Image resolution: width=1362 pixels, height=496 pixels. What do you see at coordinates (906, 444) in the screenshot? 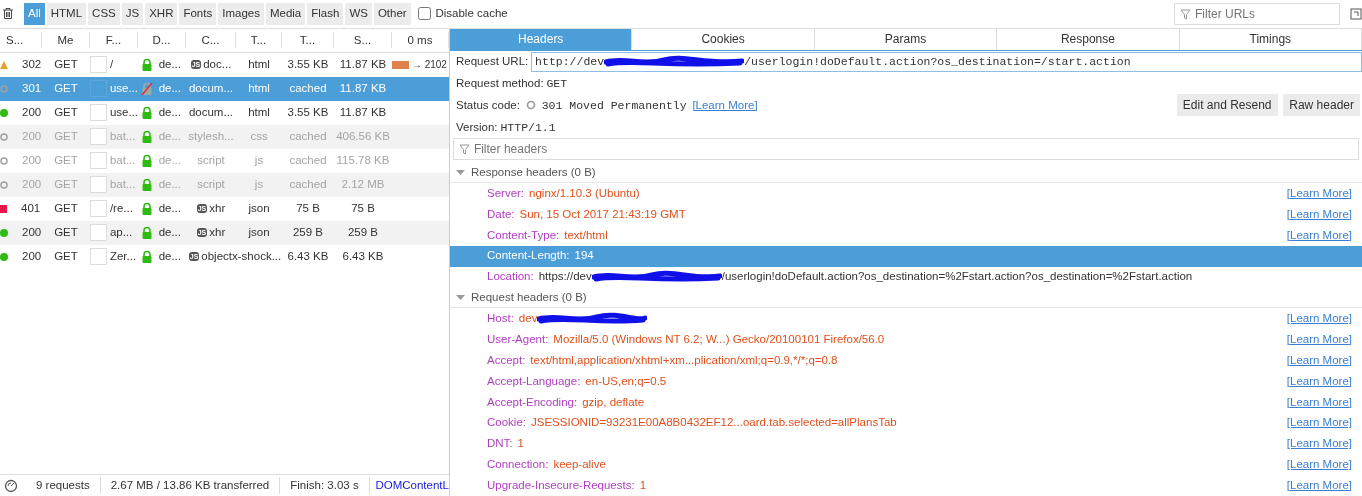
I see `header-row: DNT: 1 [Learn More]` at bounding box center [906, 444].